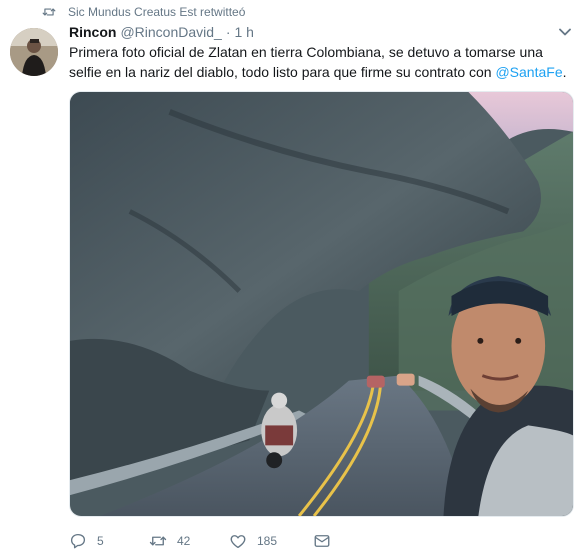 This screenshot has width=585, height=554. I want to click on author-name: Rincon, so click(92, 32).